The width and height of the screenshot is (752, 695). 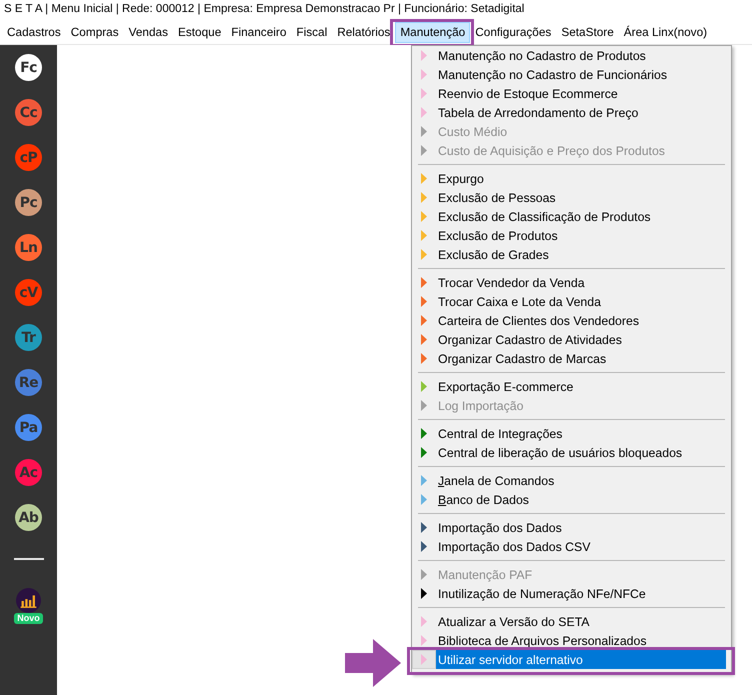 What do you see at coordinates (581, 93) in the screenshot?
I see `menu-option: Reenvio de Estoque Ecommerce` at bounding box center [581, 93].